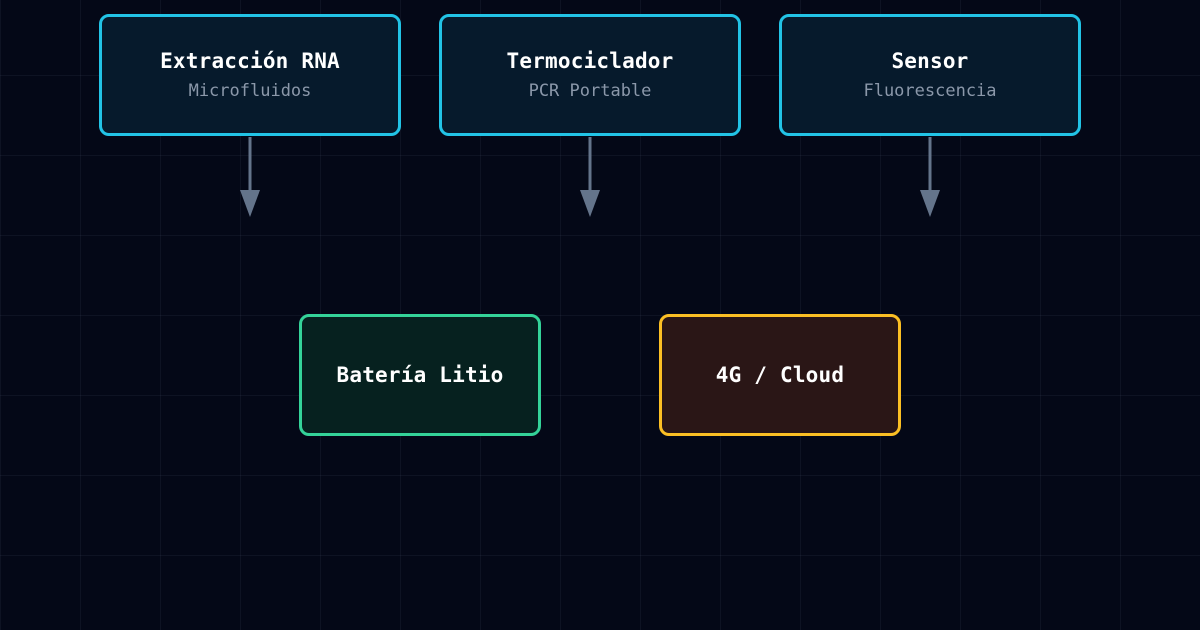 The height and width of the screenshot is (630, 1200). I want to click on node-title: 4G / Cloud, so click(780, 375).